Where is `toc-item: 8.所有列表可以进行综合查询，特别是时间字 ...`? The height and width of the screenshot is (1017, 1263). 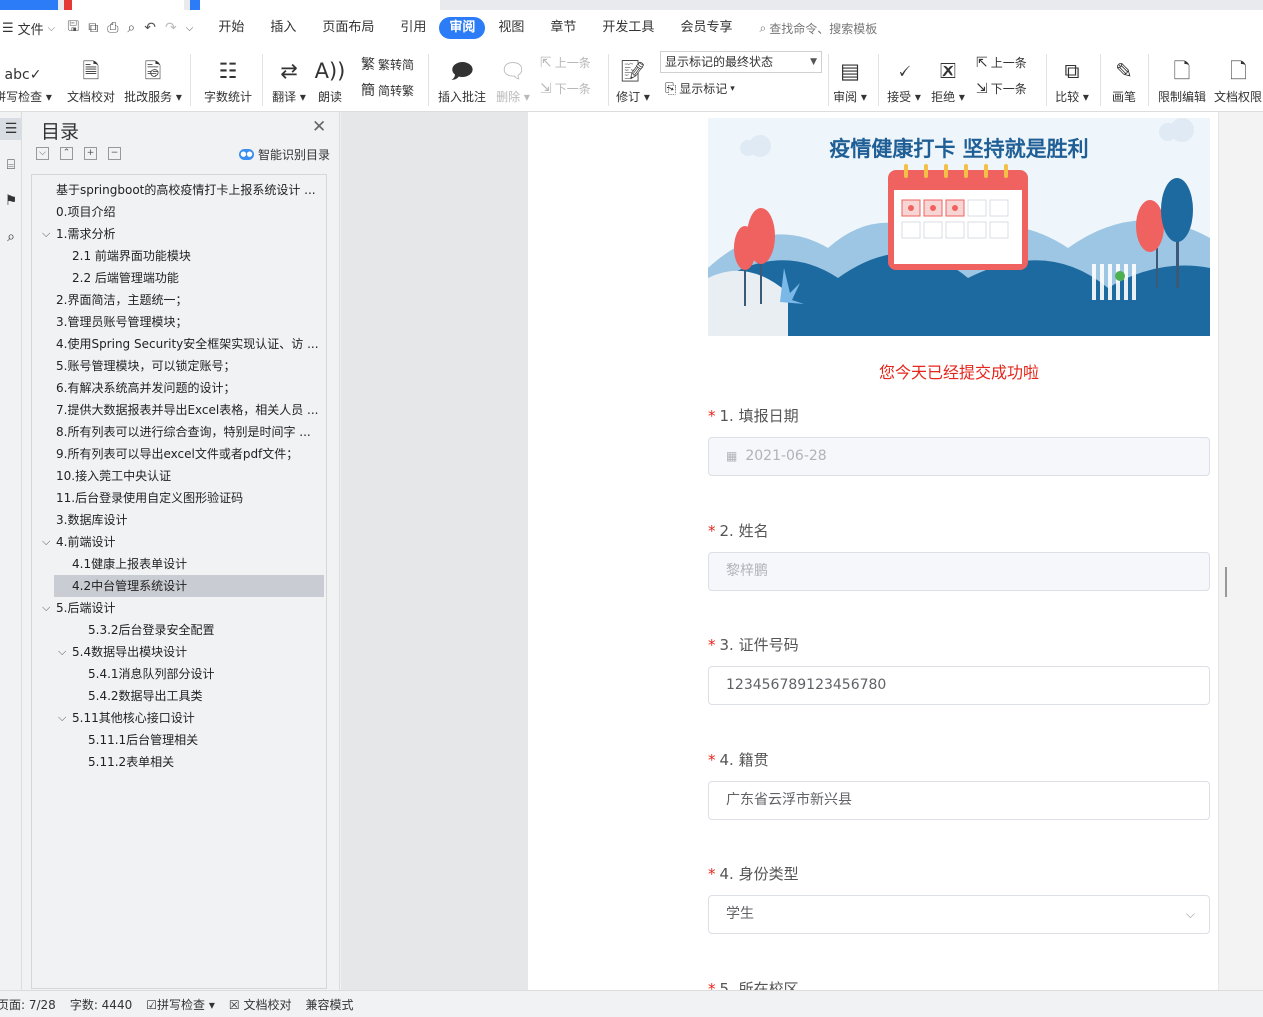 toc-item: 8.所有列表可以进行综合查询，特别是时间字 ... is located at coordinates (179, 432).